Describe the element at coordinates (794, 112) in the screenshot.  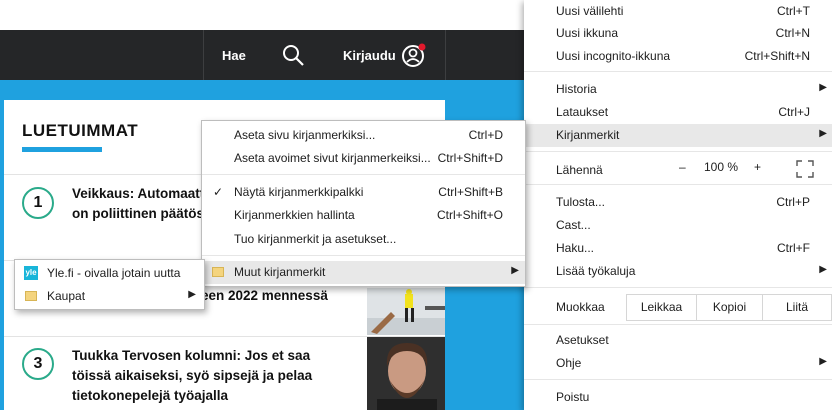
I see `menu-item-shortcut: Ctrl+J` at that location.